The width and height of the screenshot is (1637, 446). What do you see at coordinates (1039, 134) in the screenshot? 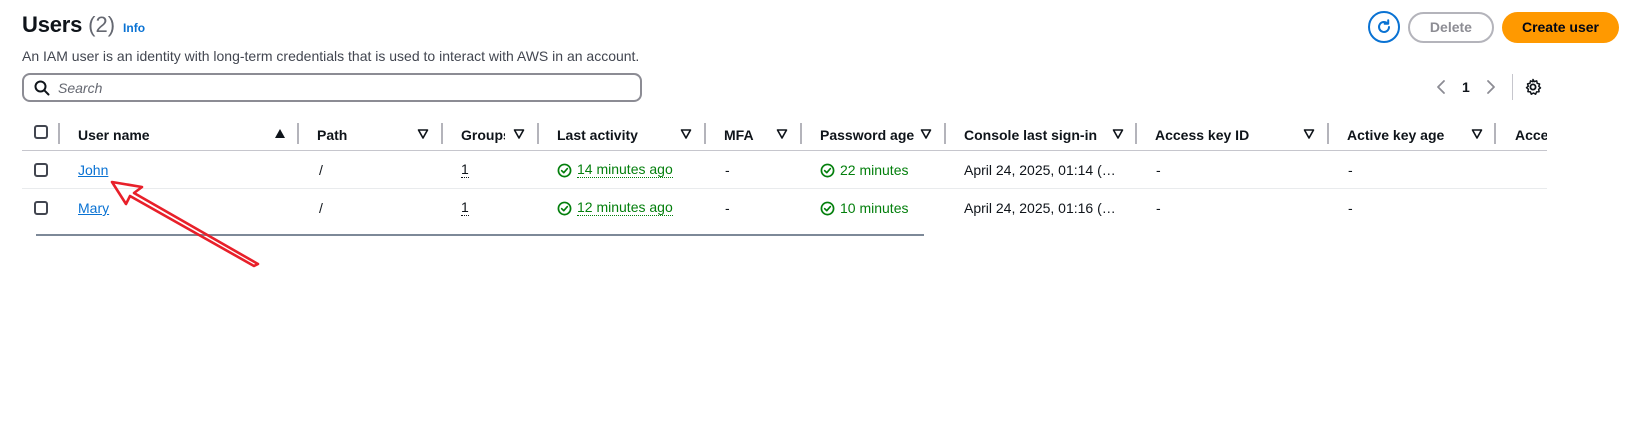
I see `column-header-console-last-sign-in: Console last sign-in` at bounding box center [1039, 134].